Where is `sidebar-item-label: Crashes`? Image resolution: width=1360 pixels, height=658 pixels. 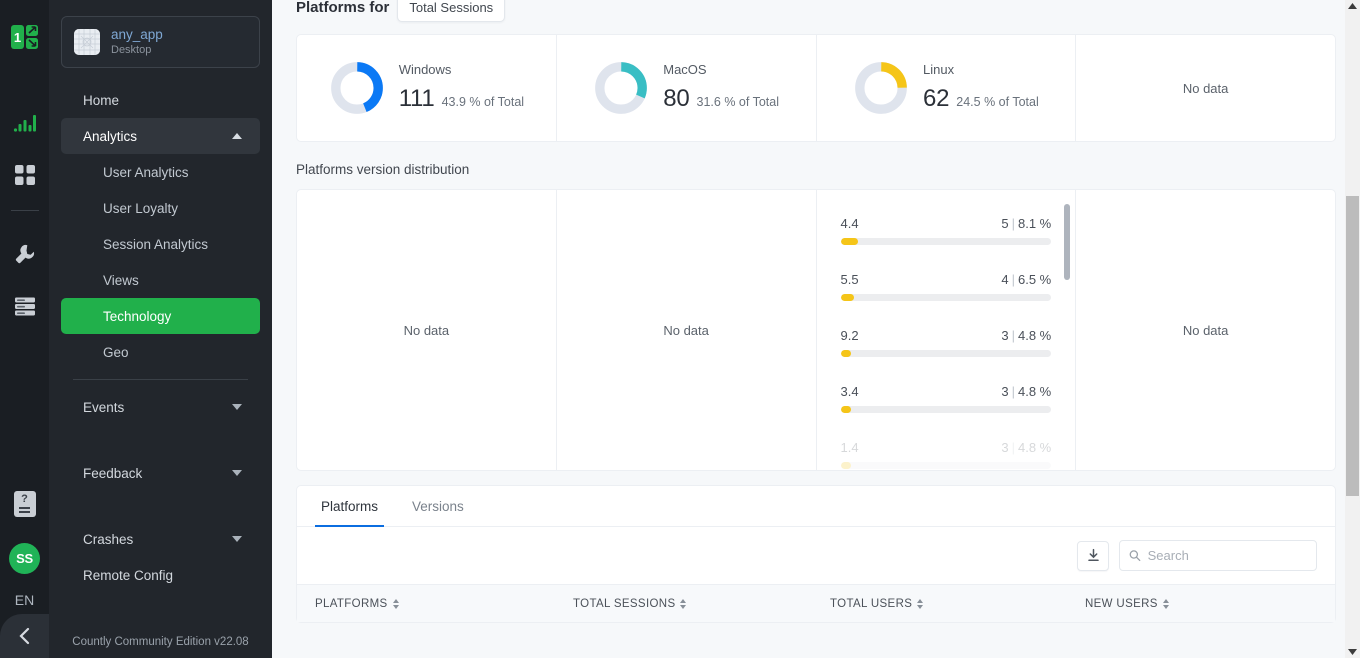 sidebar-item-label: Crashes is located at coordinates (108, 539).